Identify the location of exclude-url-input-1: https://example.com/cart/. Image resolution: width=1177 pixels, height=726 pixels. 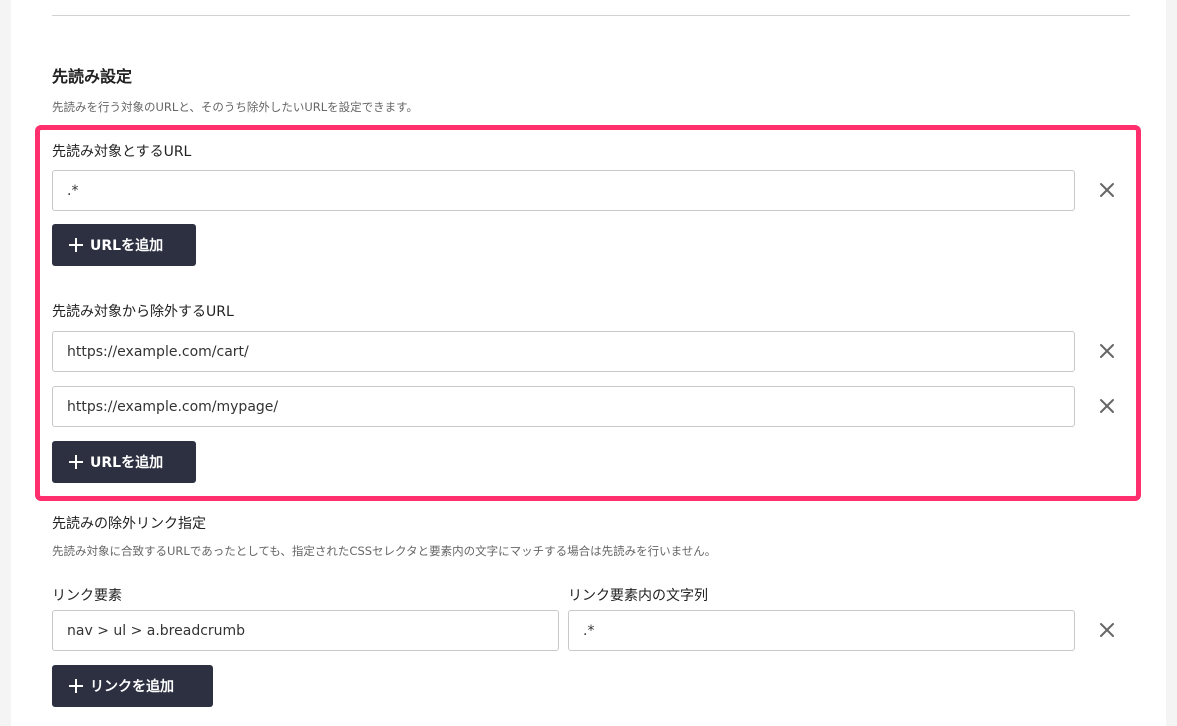
(563, 351).